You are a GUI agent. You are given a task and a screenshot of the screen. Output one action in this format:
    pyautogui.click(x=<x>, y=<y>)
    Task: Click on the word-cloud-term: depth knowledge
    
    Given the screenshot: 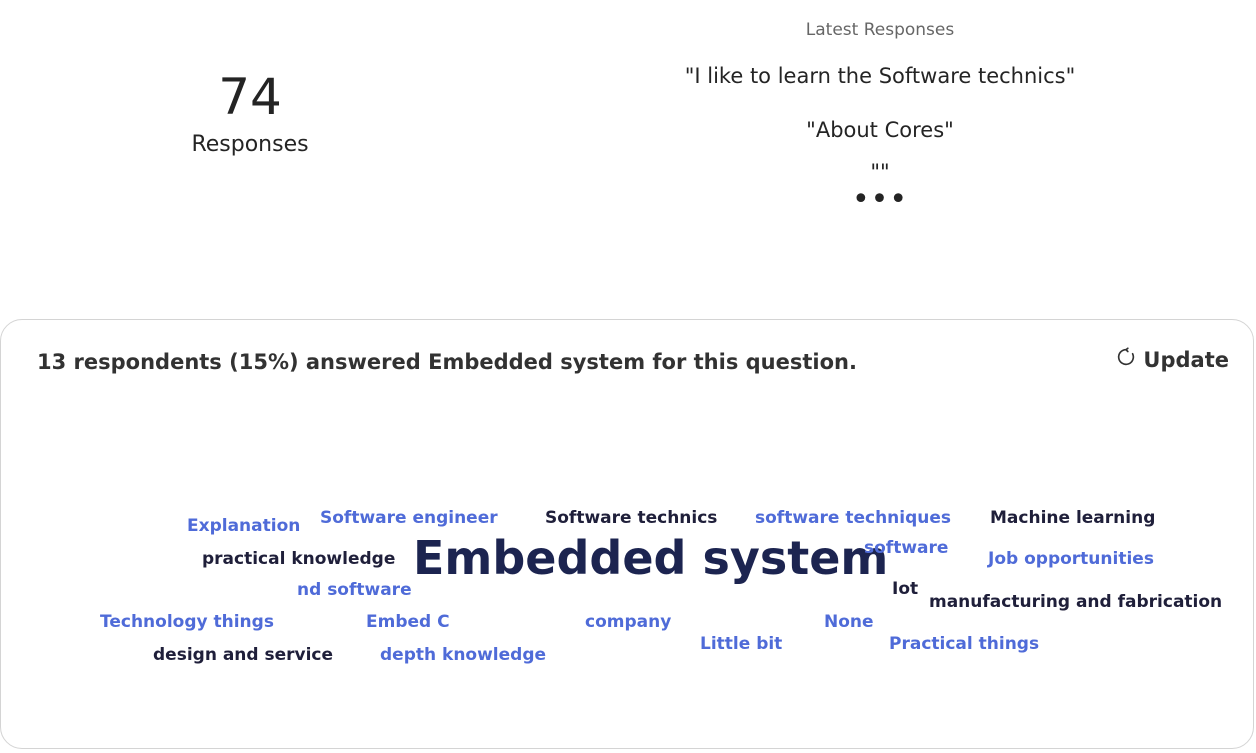 What is the action you would take?
    pyautogui.click(x=463, y=655)
    